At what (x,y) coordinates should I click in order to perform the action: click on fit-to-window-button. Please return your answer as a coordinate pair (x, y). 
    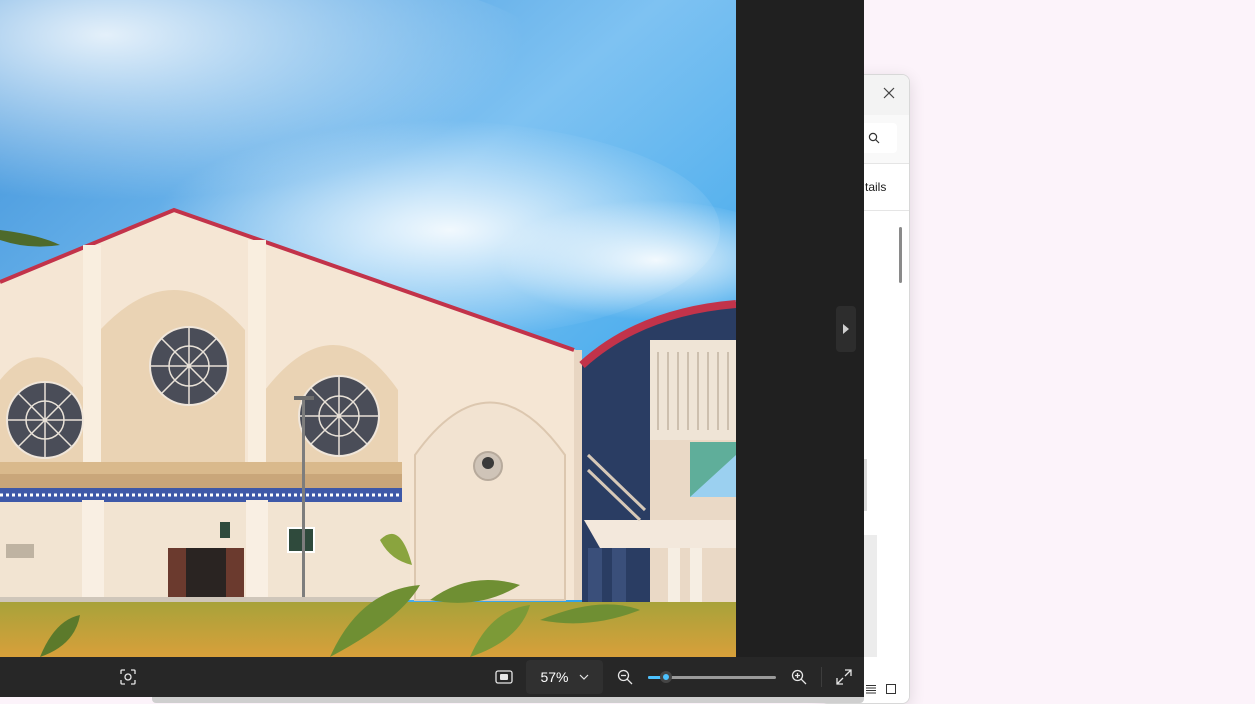
    Looking at the image, I should click on (504, 677).